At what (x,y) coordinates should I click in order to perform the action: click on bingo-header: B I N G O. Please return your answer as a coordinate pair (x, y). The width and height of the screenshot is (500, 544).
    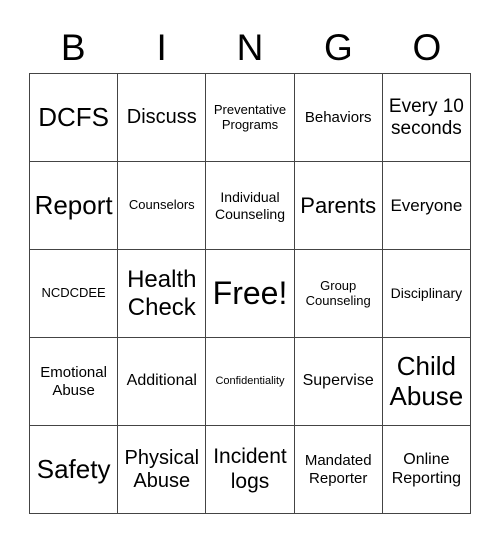
    Looking at the image, I should click on (250, 48).